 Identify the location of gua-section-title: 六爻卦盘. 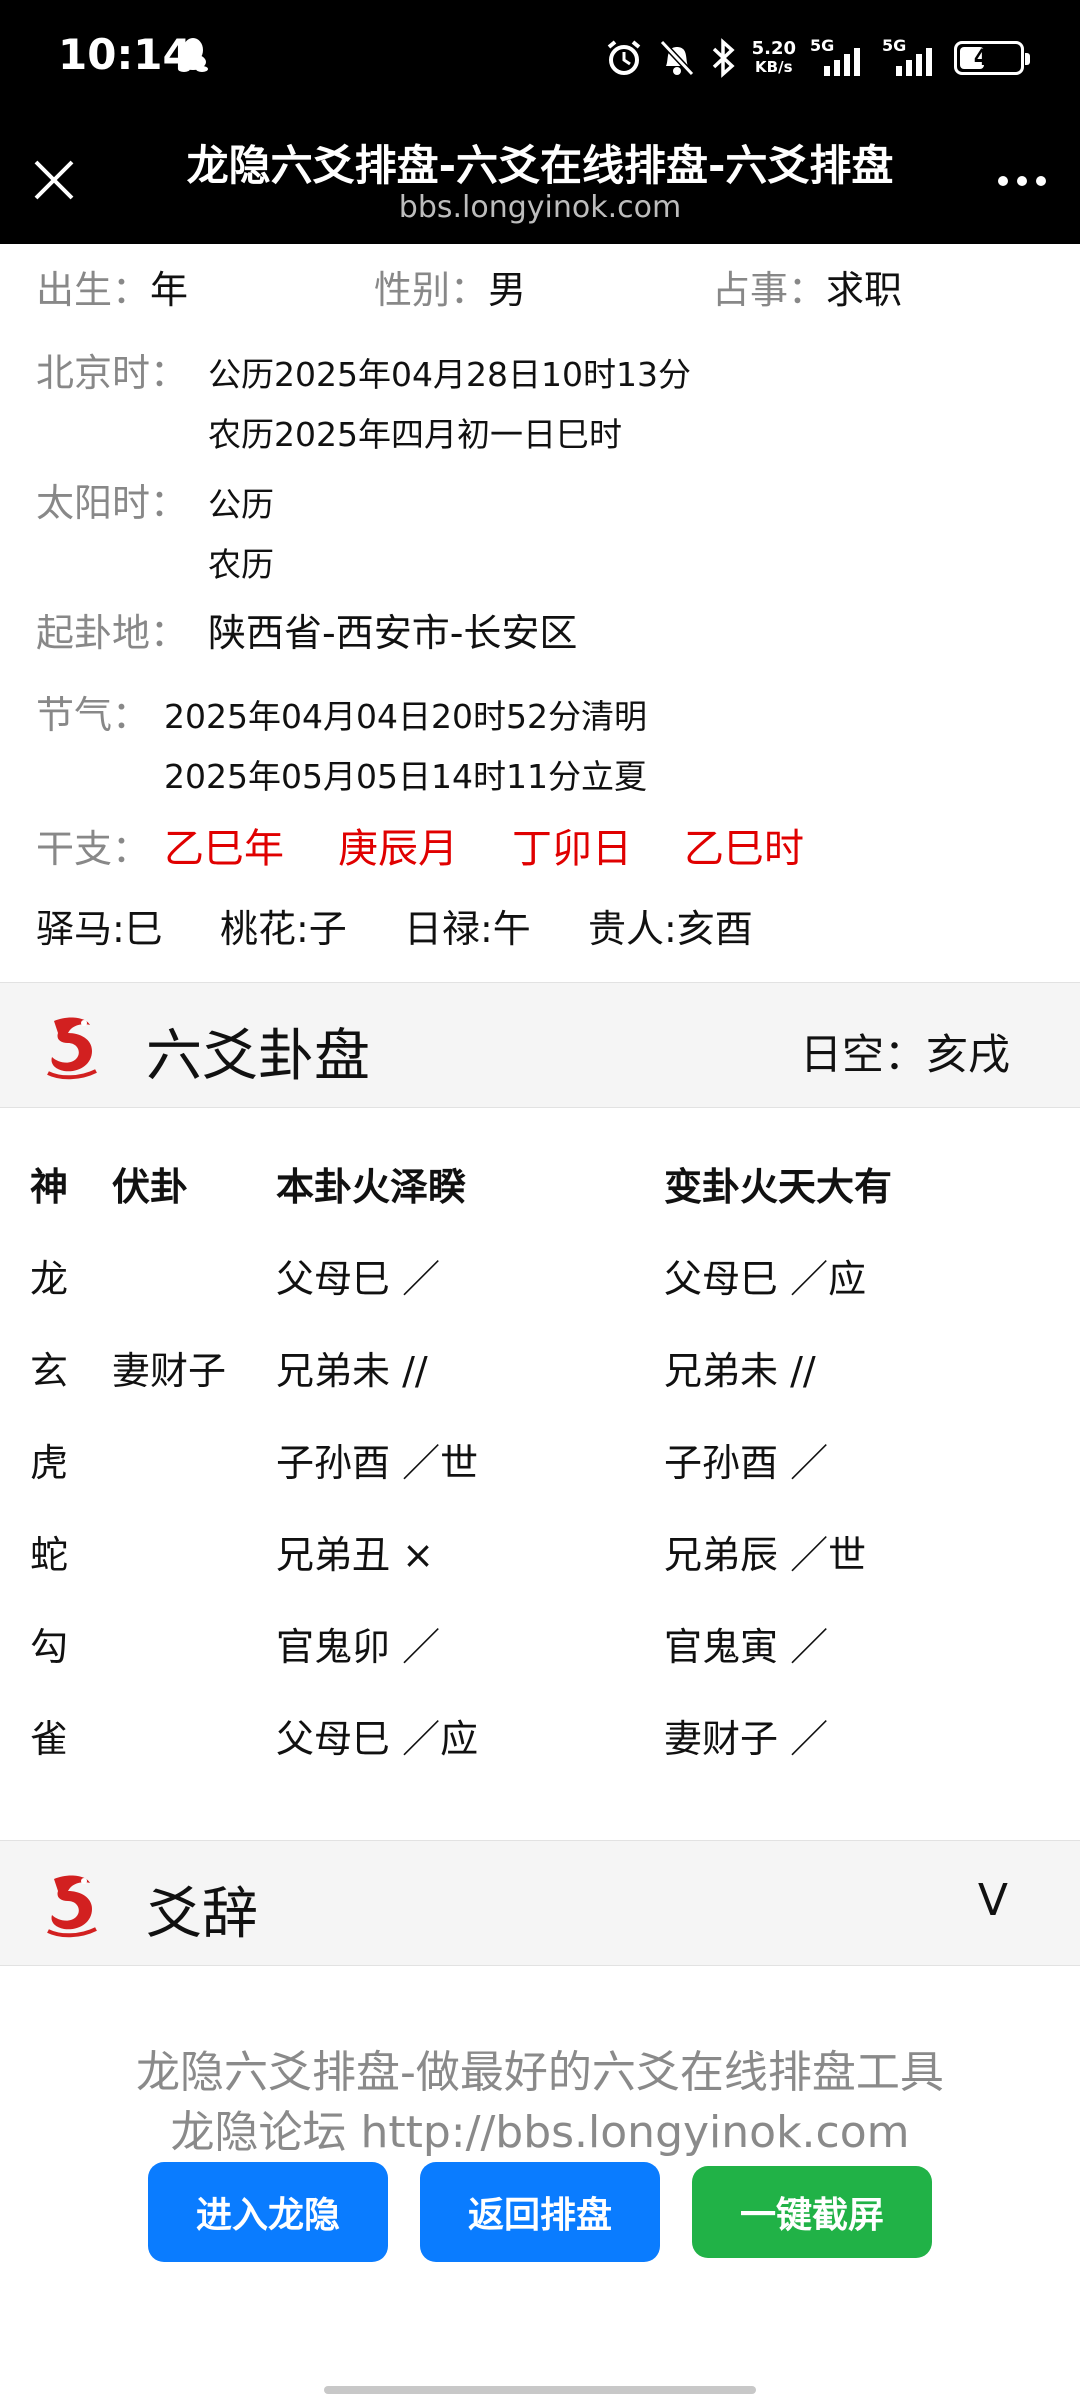
(258, 1056).